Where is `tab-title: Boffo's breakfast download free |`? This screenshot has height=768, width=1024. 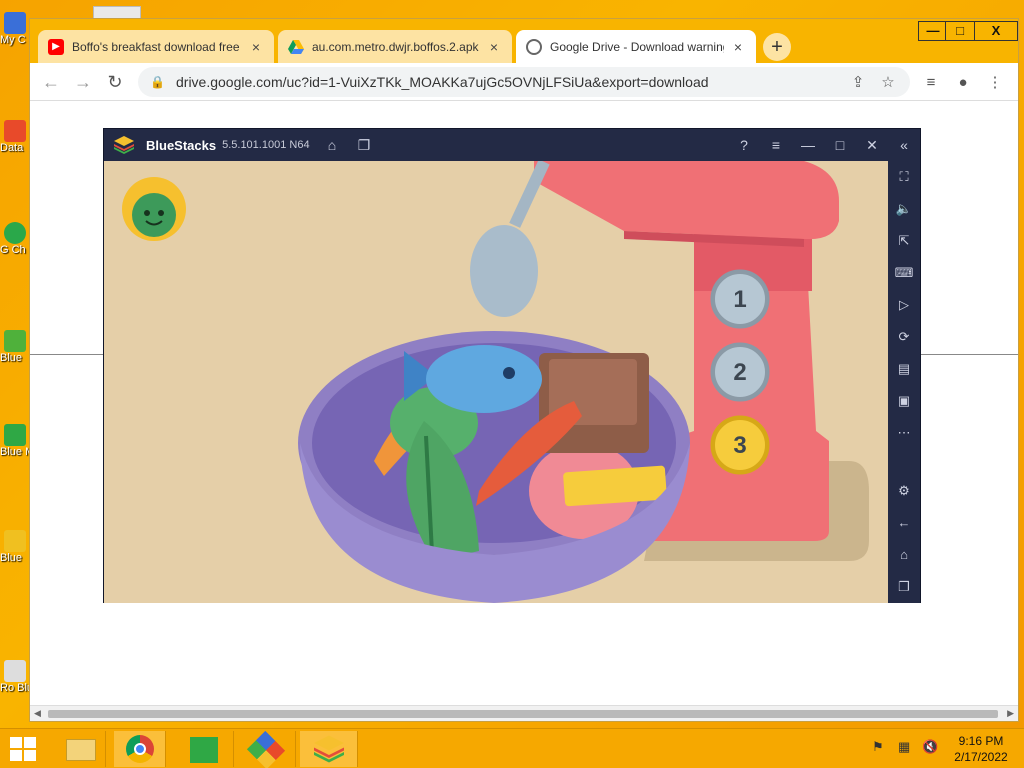 tab-title: Boffo's breakfast download free | is located at coordinates (157, 46).